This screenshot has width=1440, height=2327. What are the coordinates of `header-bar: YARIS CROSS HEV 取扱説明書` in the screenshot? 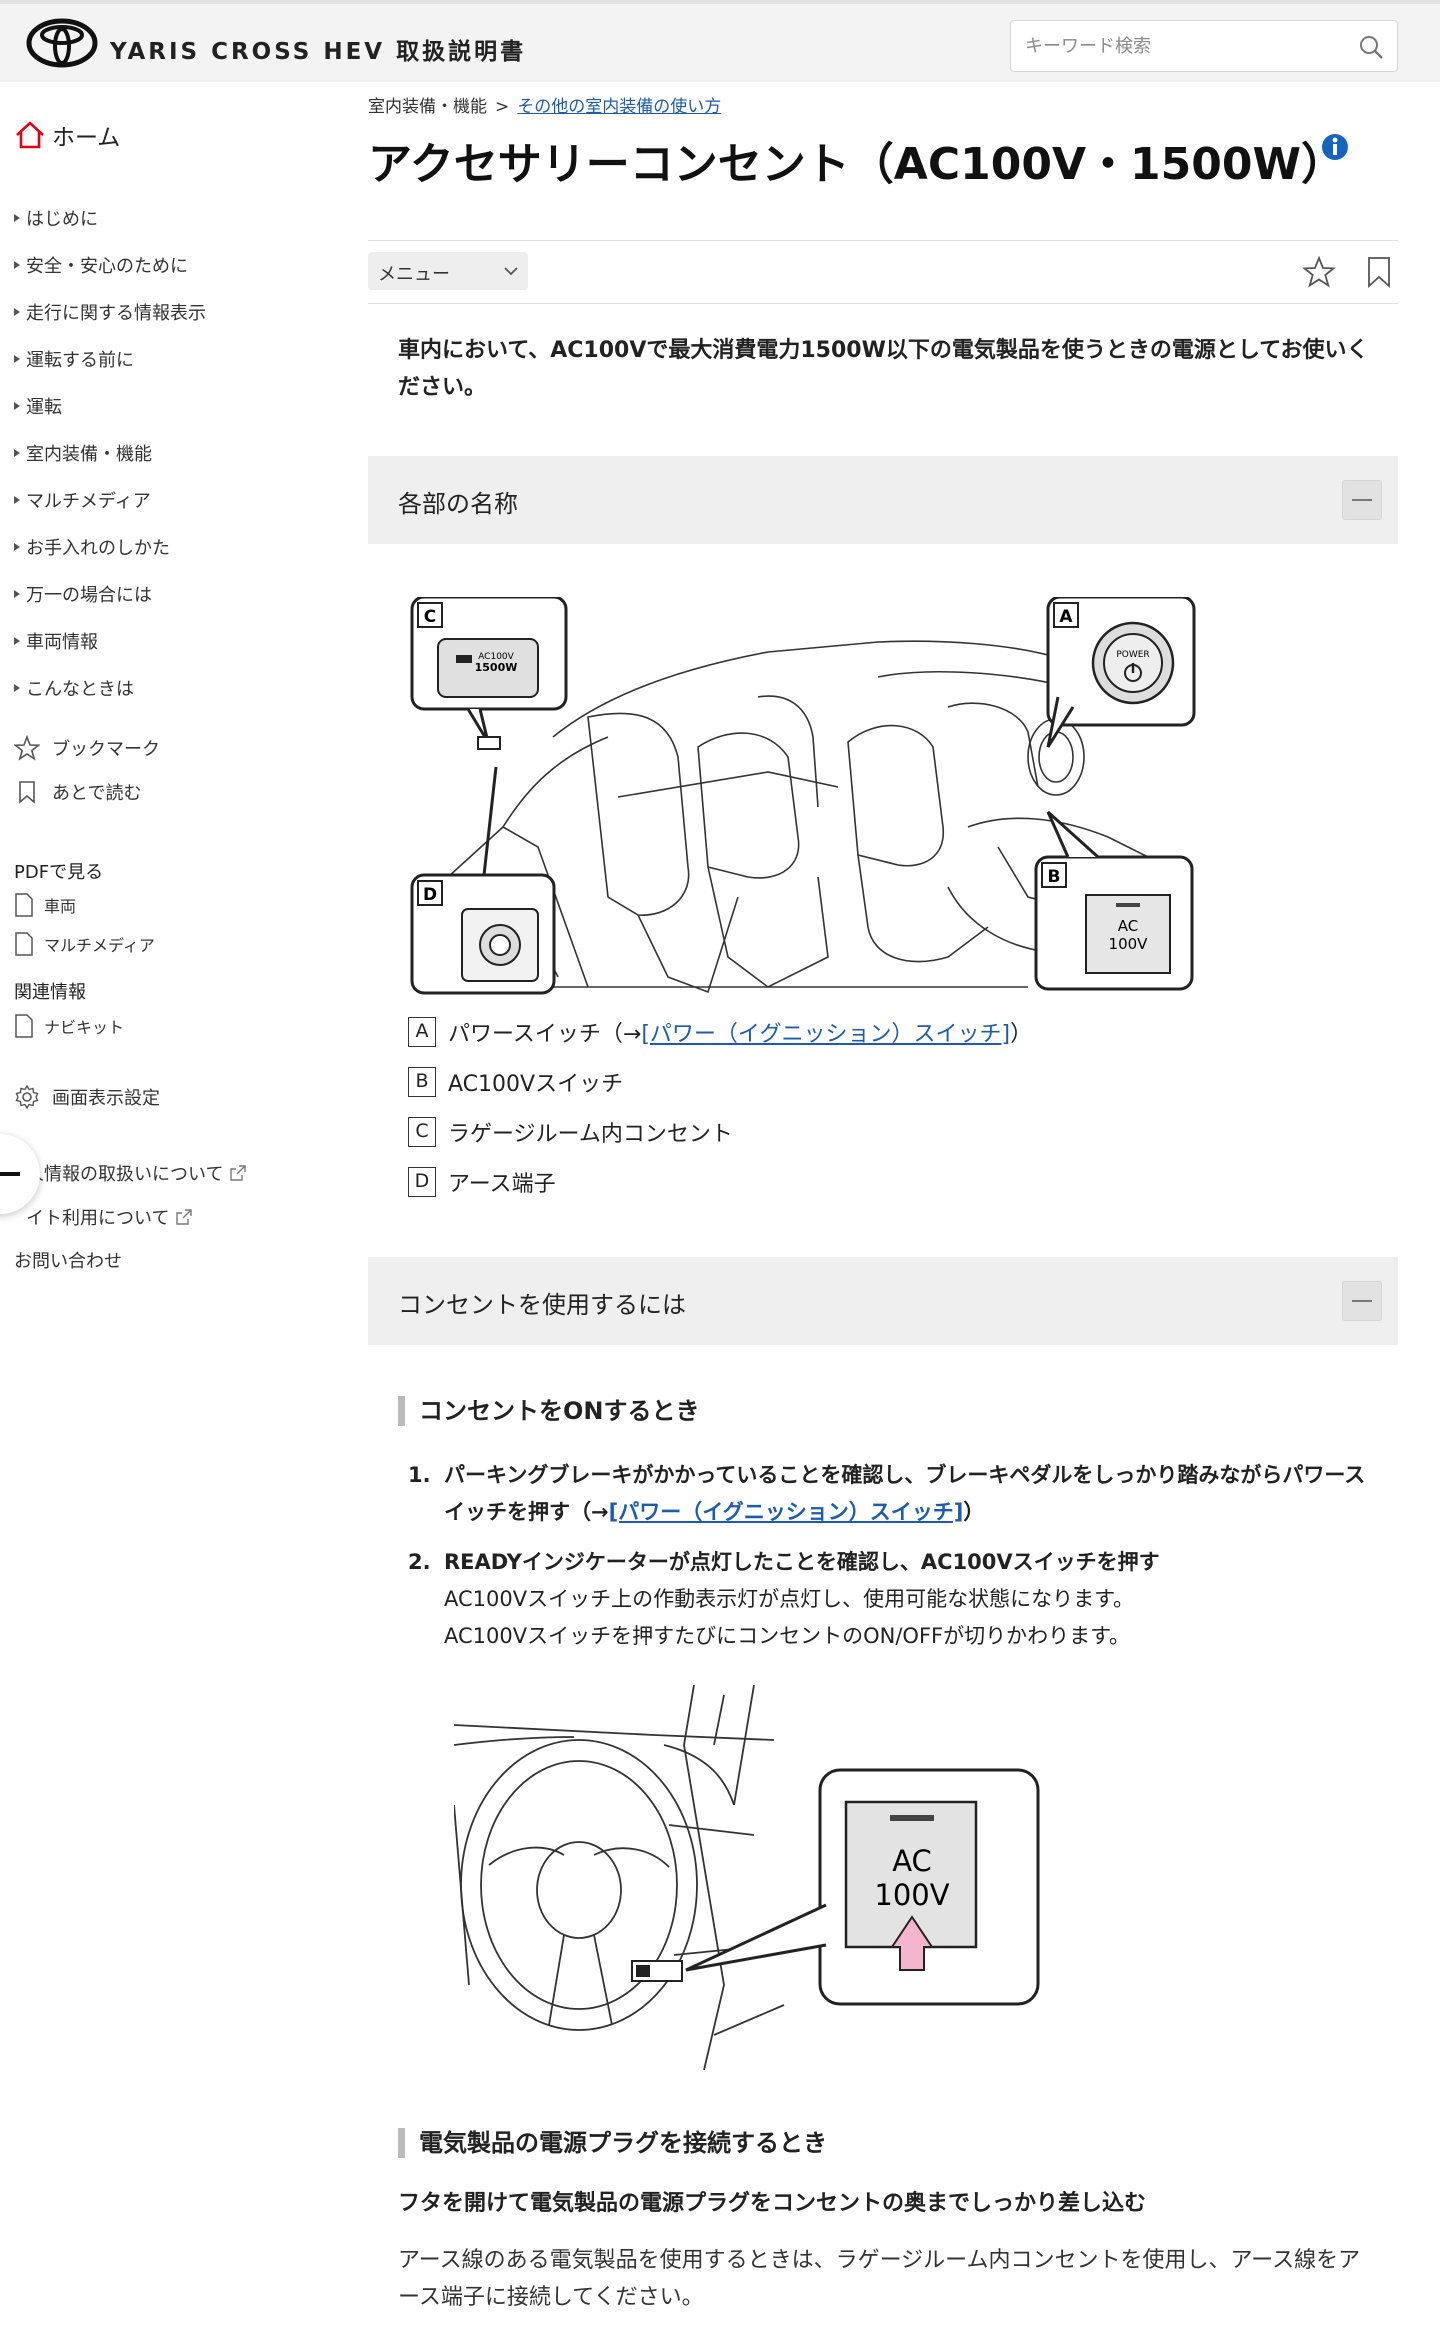 It's located at (720, 41).